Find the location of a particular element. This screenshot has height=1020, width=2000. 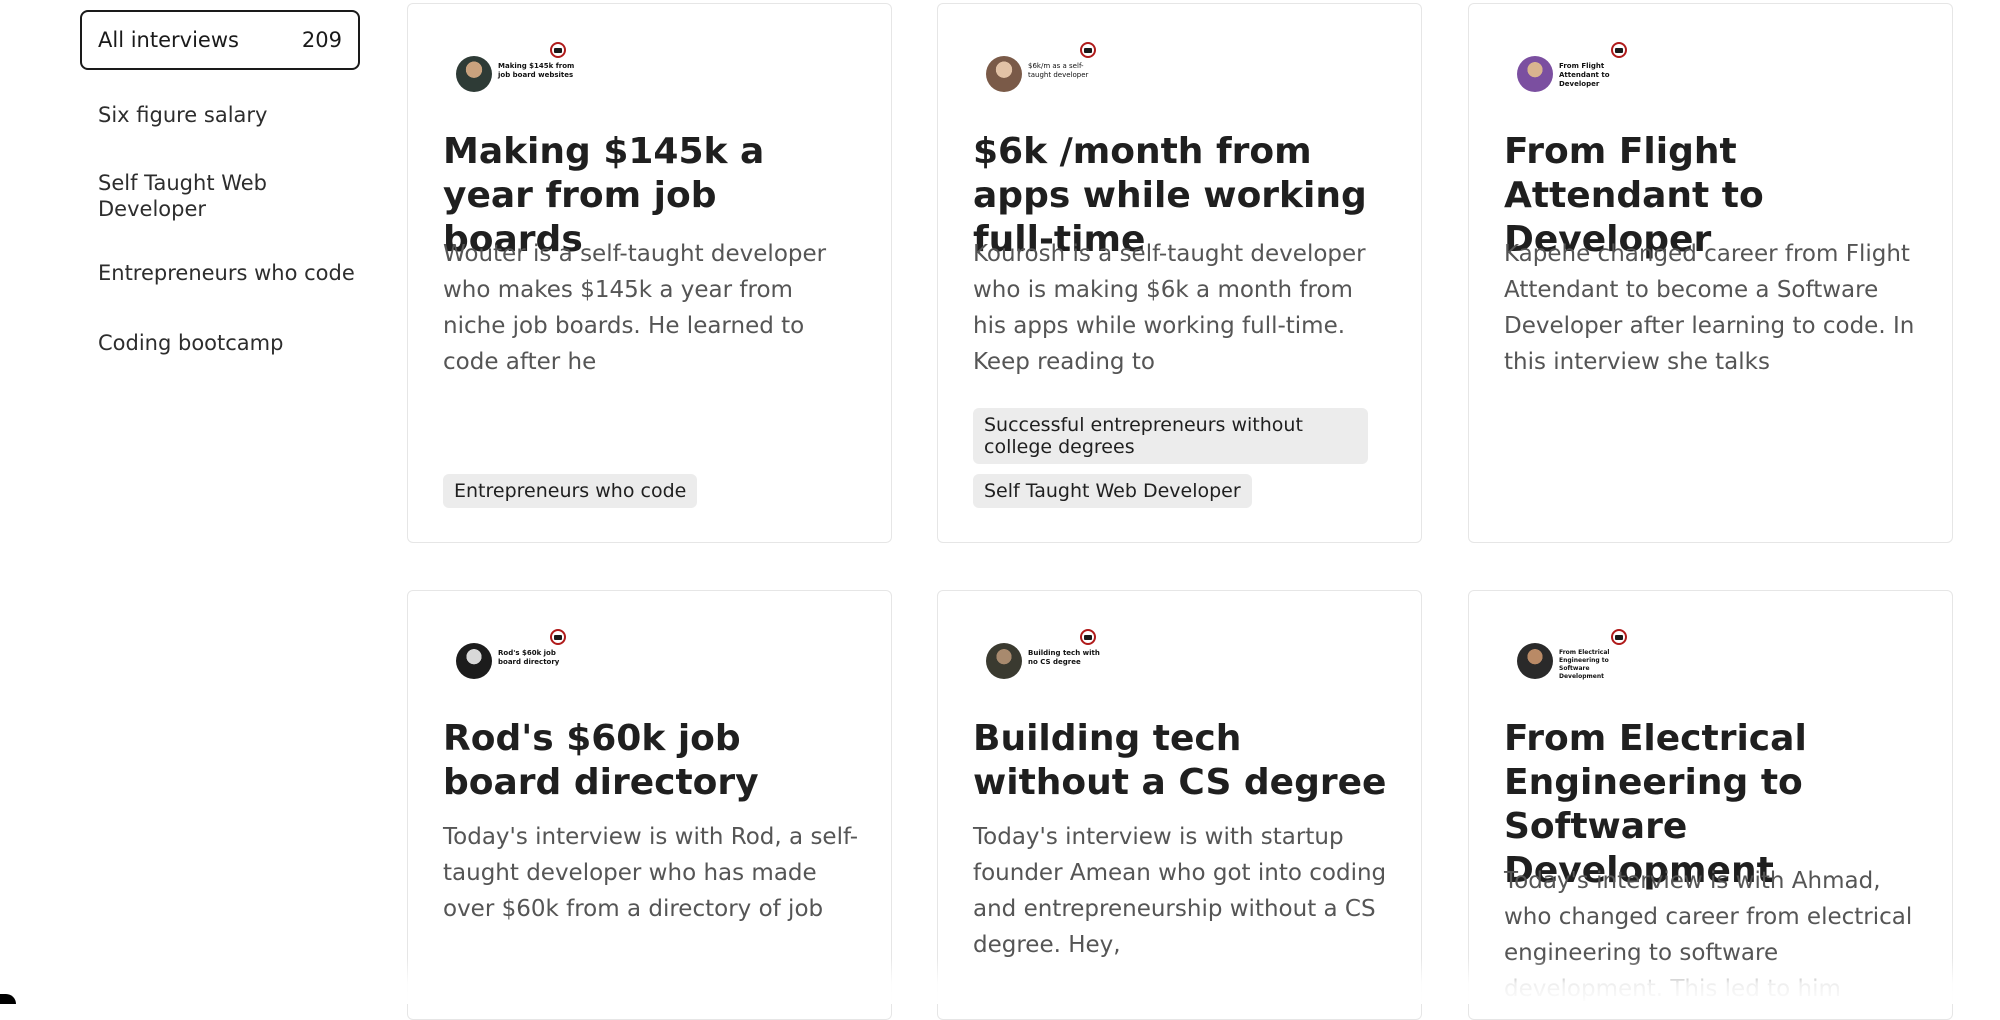

card-thumbnail: Building tech with no CS degree is located at coordinates (1046, 659).